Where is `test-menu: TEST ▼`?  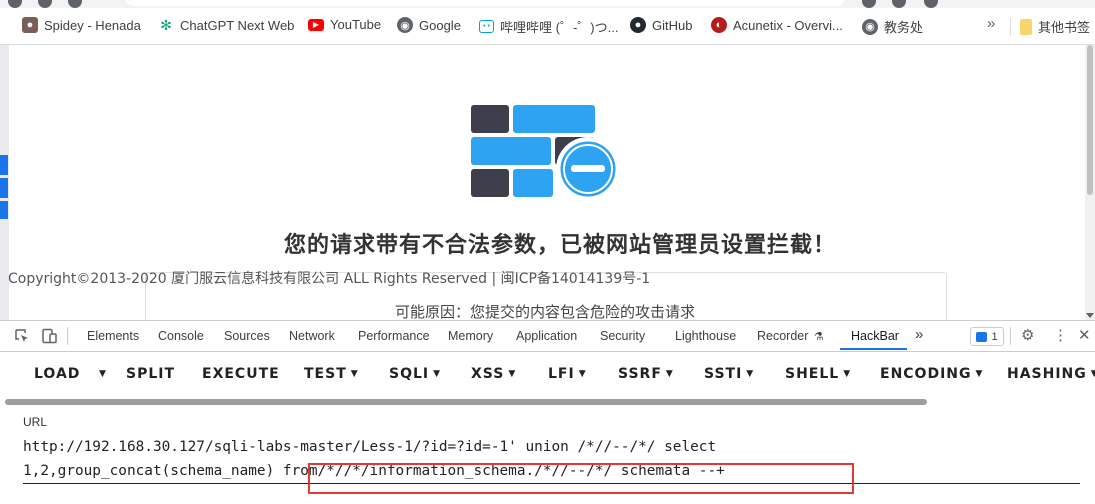 test-menu: TEST ▼ is located at coordinates (331, 374).